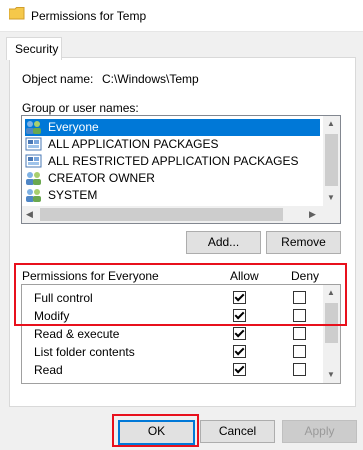 Image resolution: width=363 pixels, height=450 pixels. I want to click on list-item: ALL RESTRICTED APPLICATION PACKAGES, so click(172, 161).